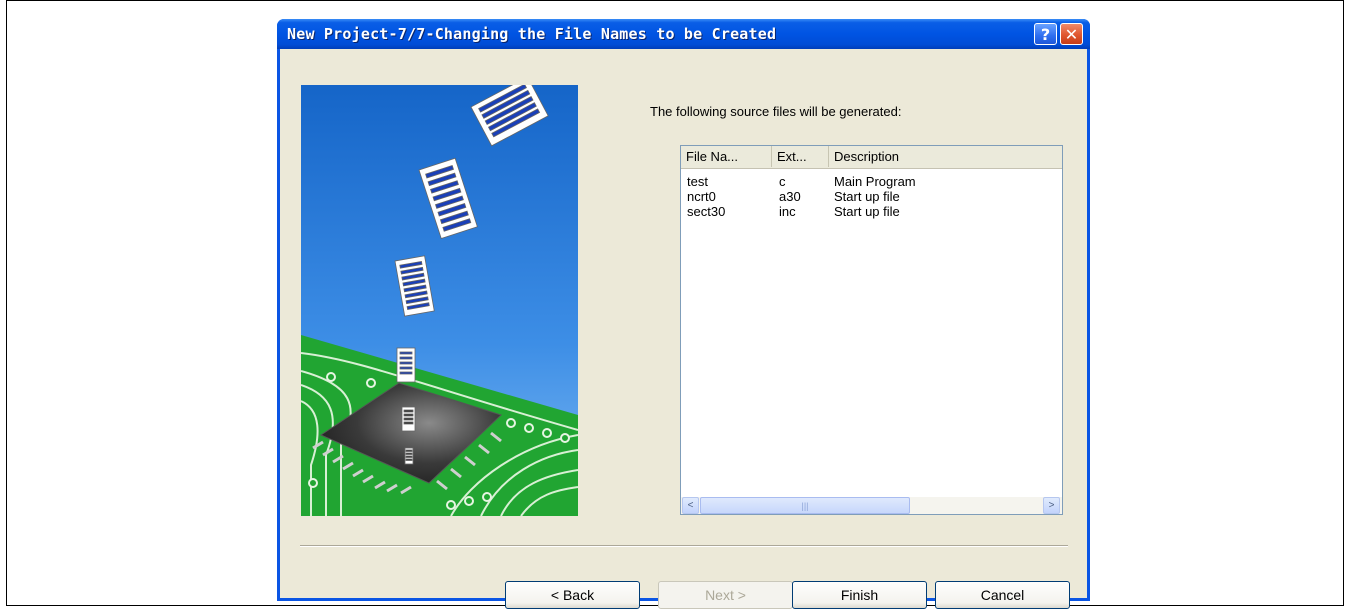  I want to click on help-icon: ?, so click(1045, 34).